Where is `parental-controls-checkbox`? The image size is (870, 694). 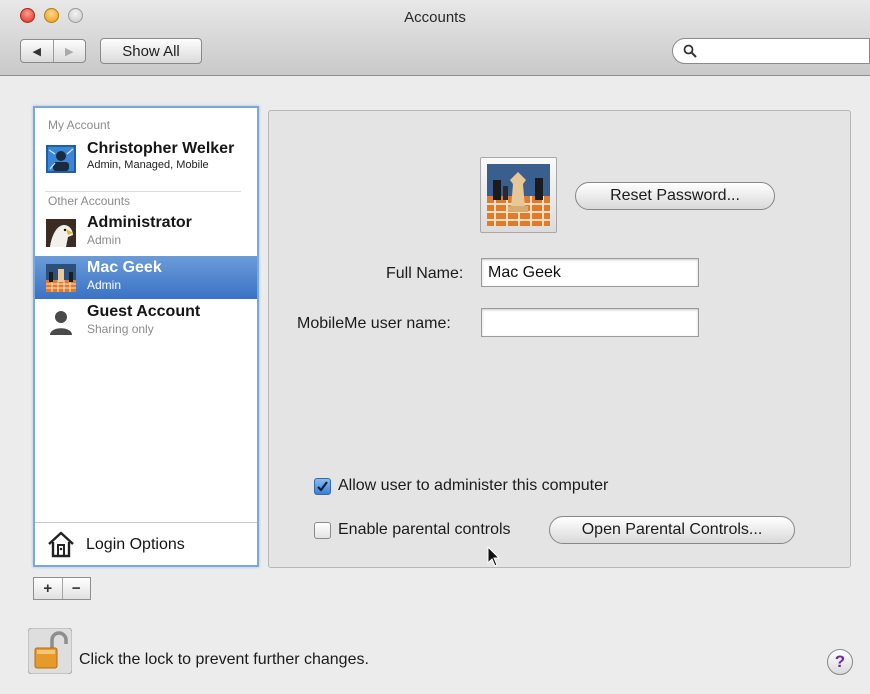 parental-controls-checkbox is located at coordinates (322, 530).